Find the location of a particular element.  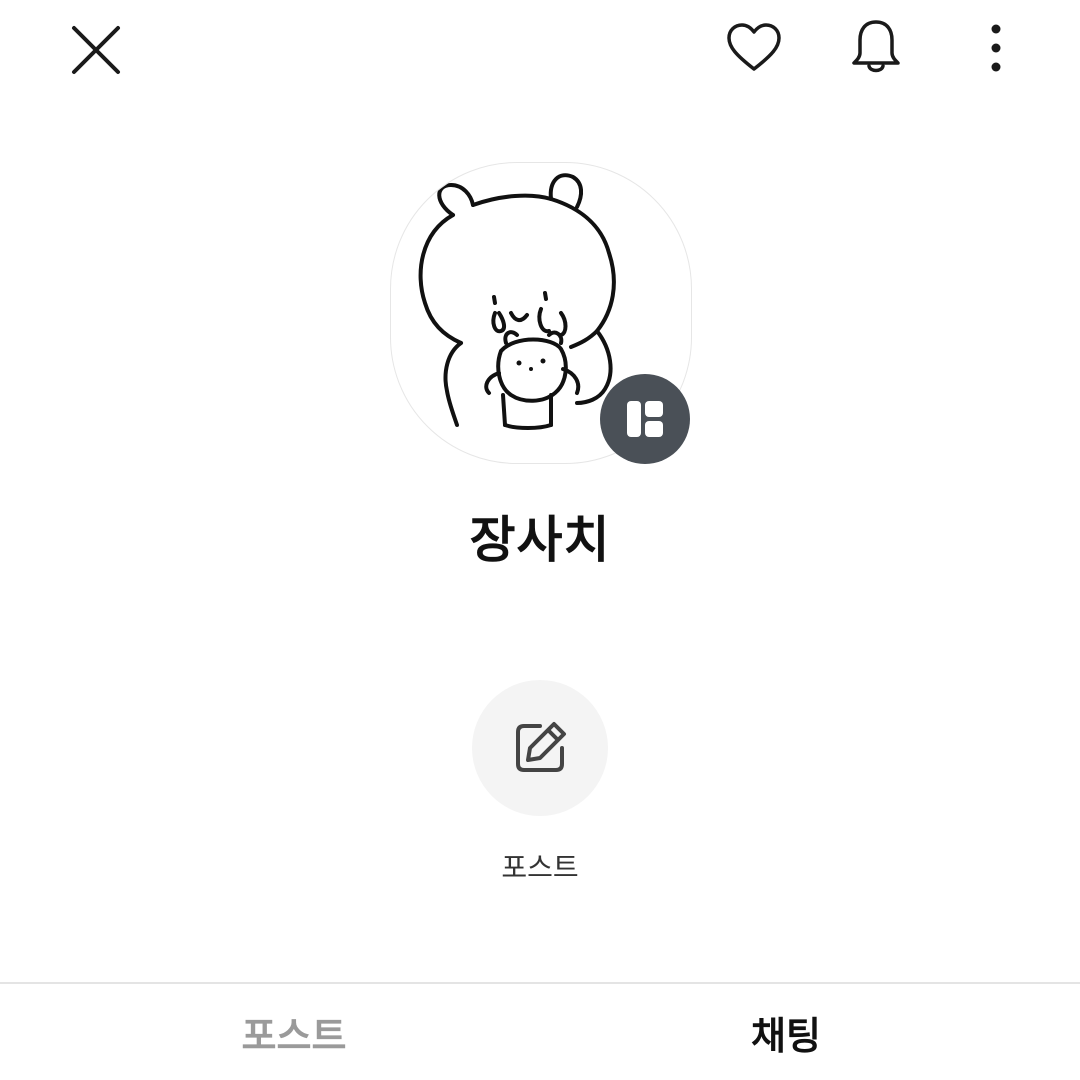

profile-avatar-container is located at coordinates (541, 313).